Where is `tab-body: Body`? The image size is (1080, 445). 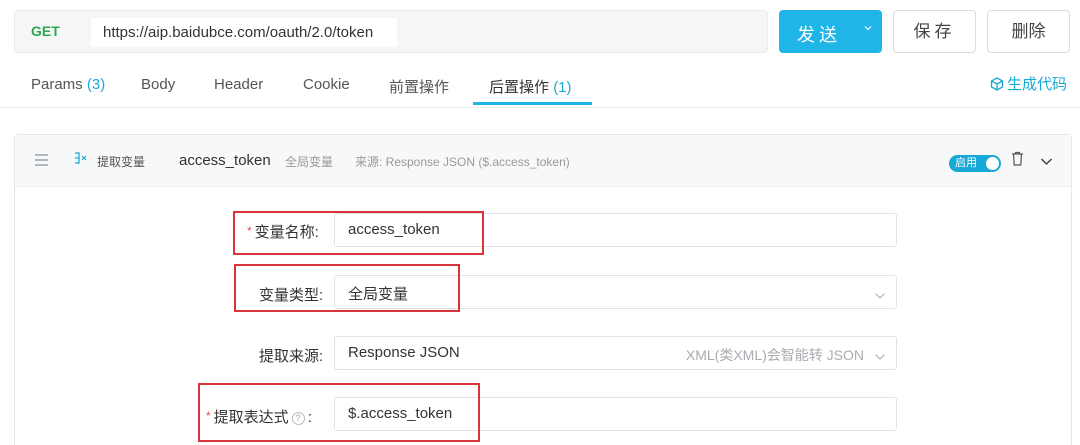 tab-body: Body is located at coordinates (158, 84).